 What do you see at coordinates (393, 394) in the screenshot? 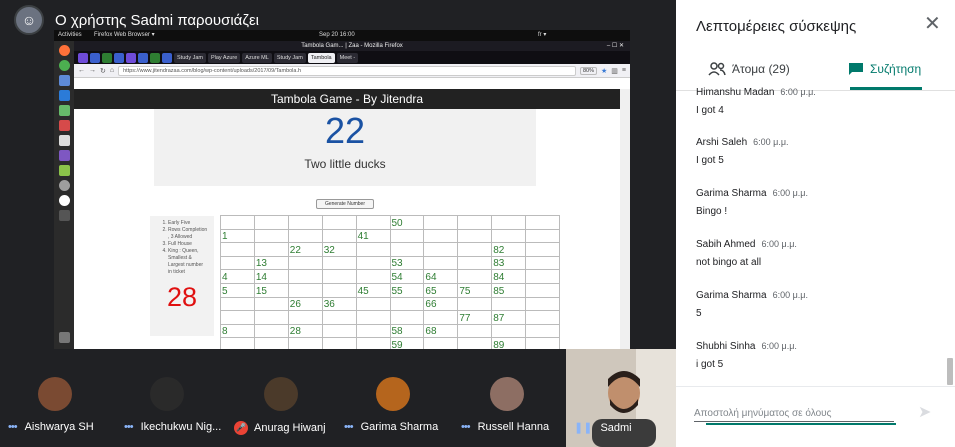
I see `participant-avatar` at bounding box center [393, 394].